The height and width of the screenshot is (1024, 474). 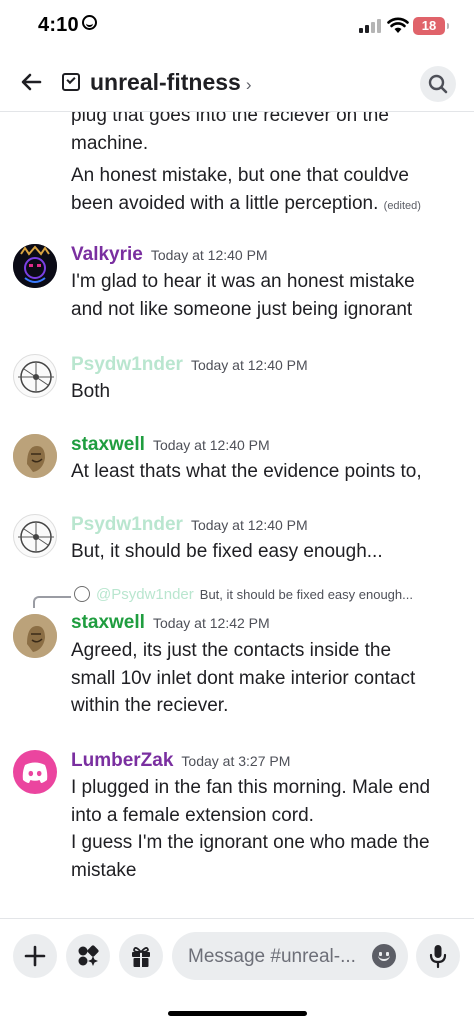 What do you see at coordinates (237, 1013) in the screenshot?
I see `home-indicator` at bounding box center [237, 1013].